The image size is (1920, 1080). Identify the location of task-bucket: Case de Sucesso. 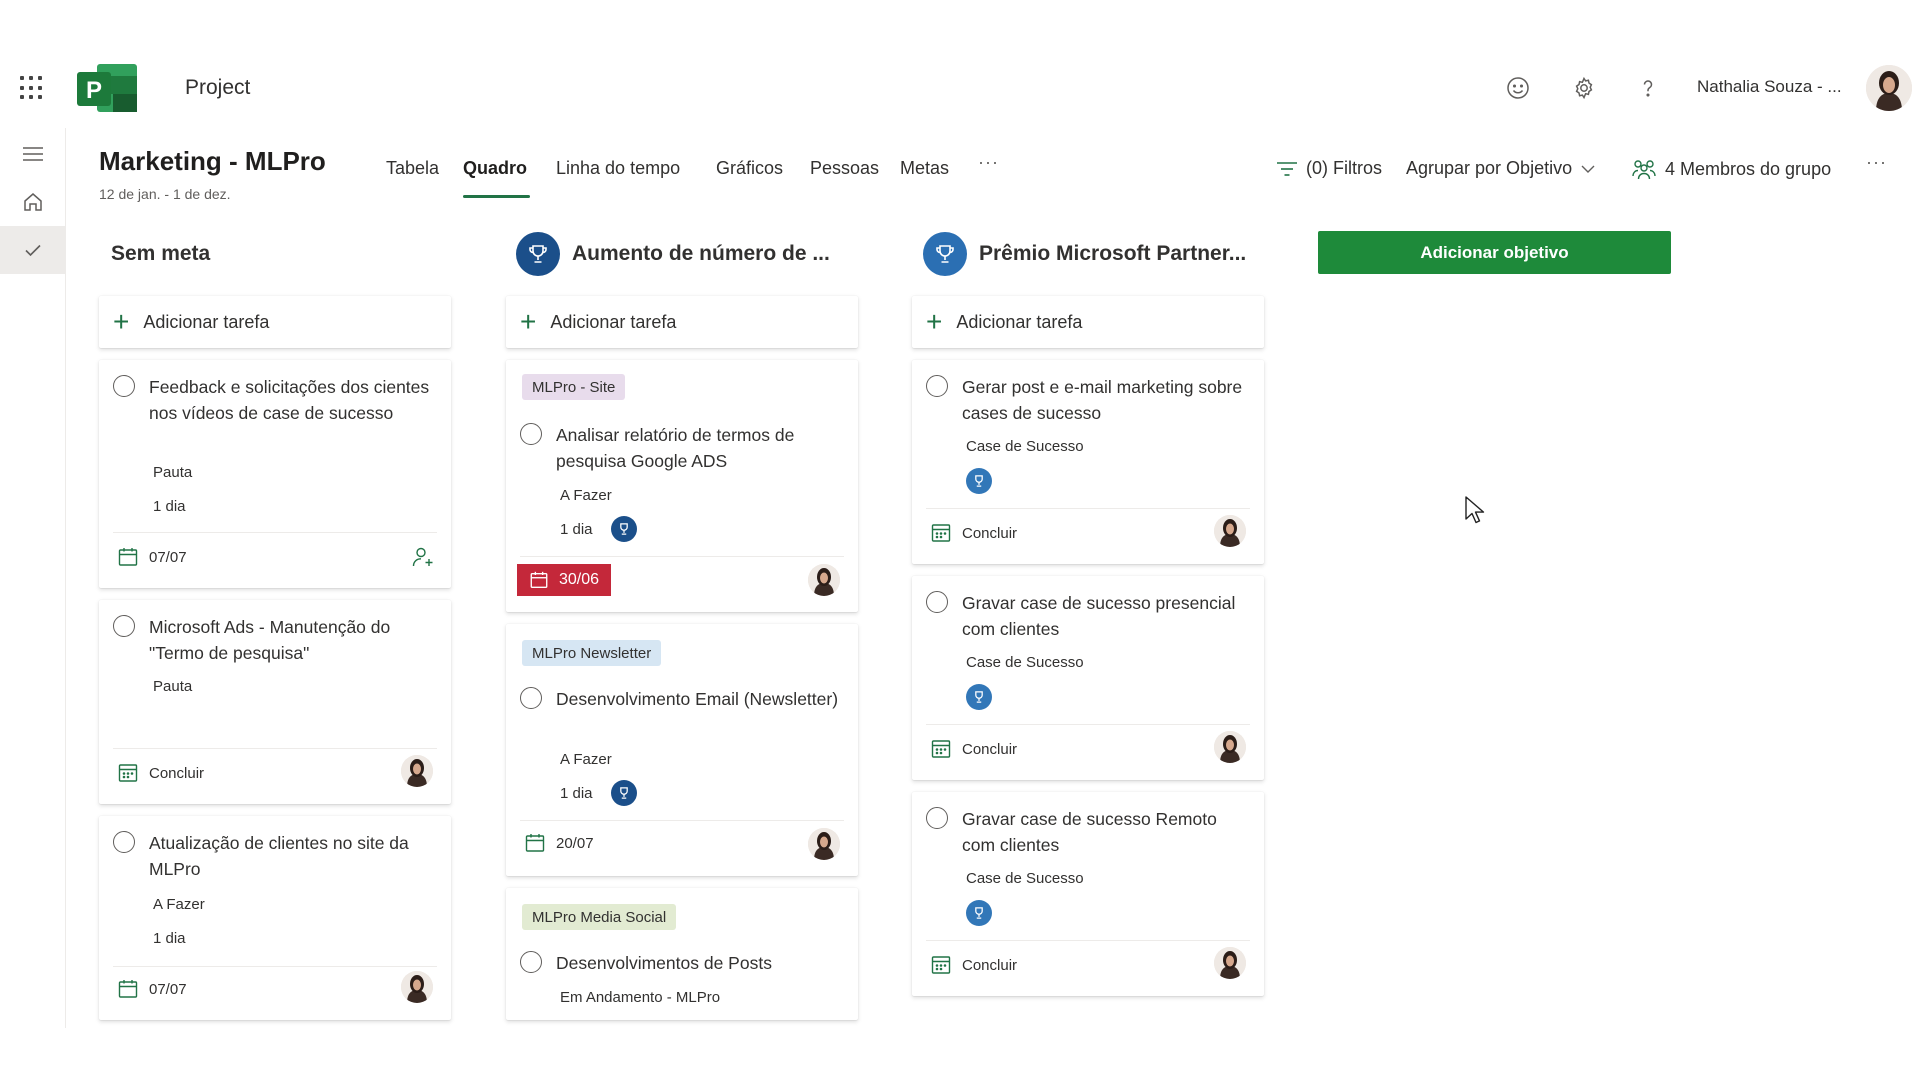
(1025, 662).